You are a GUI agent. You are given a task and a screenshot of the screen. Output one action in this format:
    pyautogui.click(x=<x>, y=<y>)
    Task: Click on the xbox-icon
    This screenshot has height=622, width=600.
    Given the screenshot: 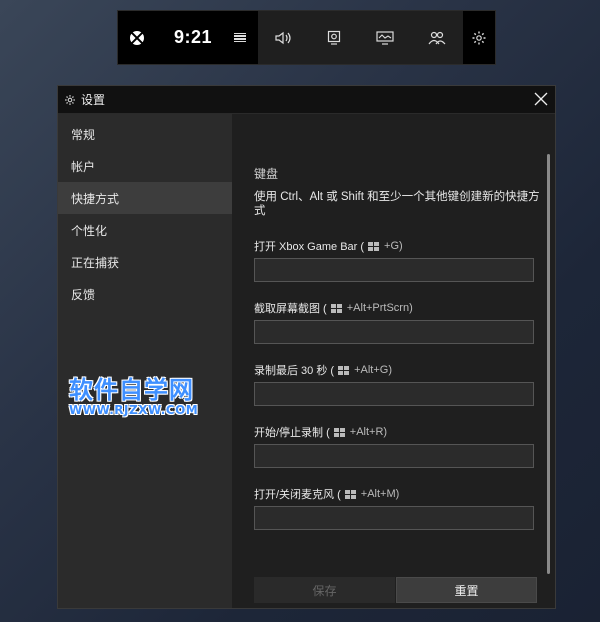 What is the action you would take?
    pyautogui.click(x=137, y=37)
    